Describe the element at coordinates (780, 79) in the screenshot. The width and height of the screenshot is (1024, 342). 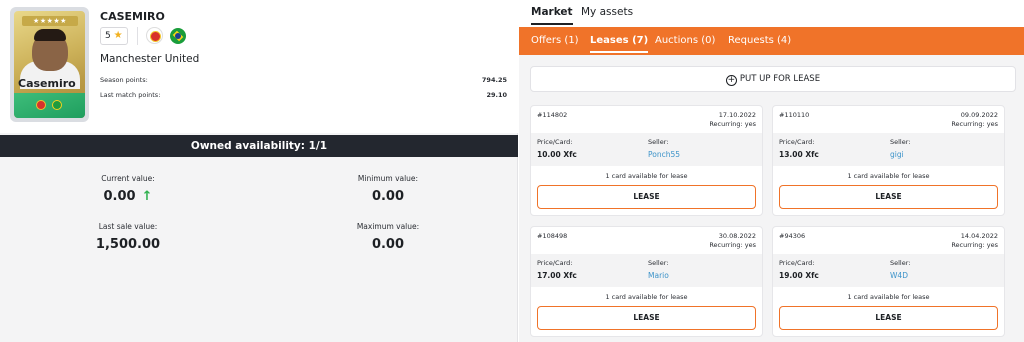
I see `put-up-label: PUT UP FOR LEASE` at that location.